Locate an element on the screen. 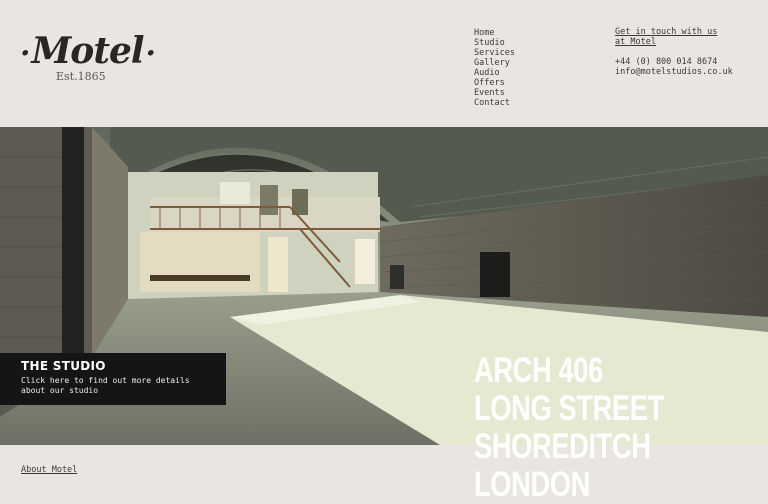 This screenshot has height=504, width=768. nav-offers: Offers is located at coordinates (494, 83).